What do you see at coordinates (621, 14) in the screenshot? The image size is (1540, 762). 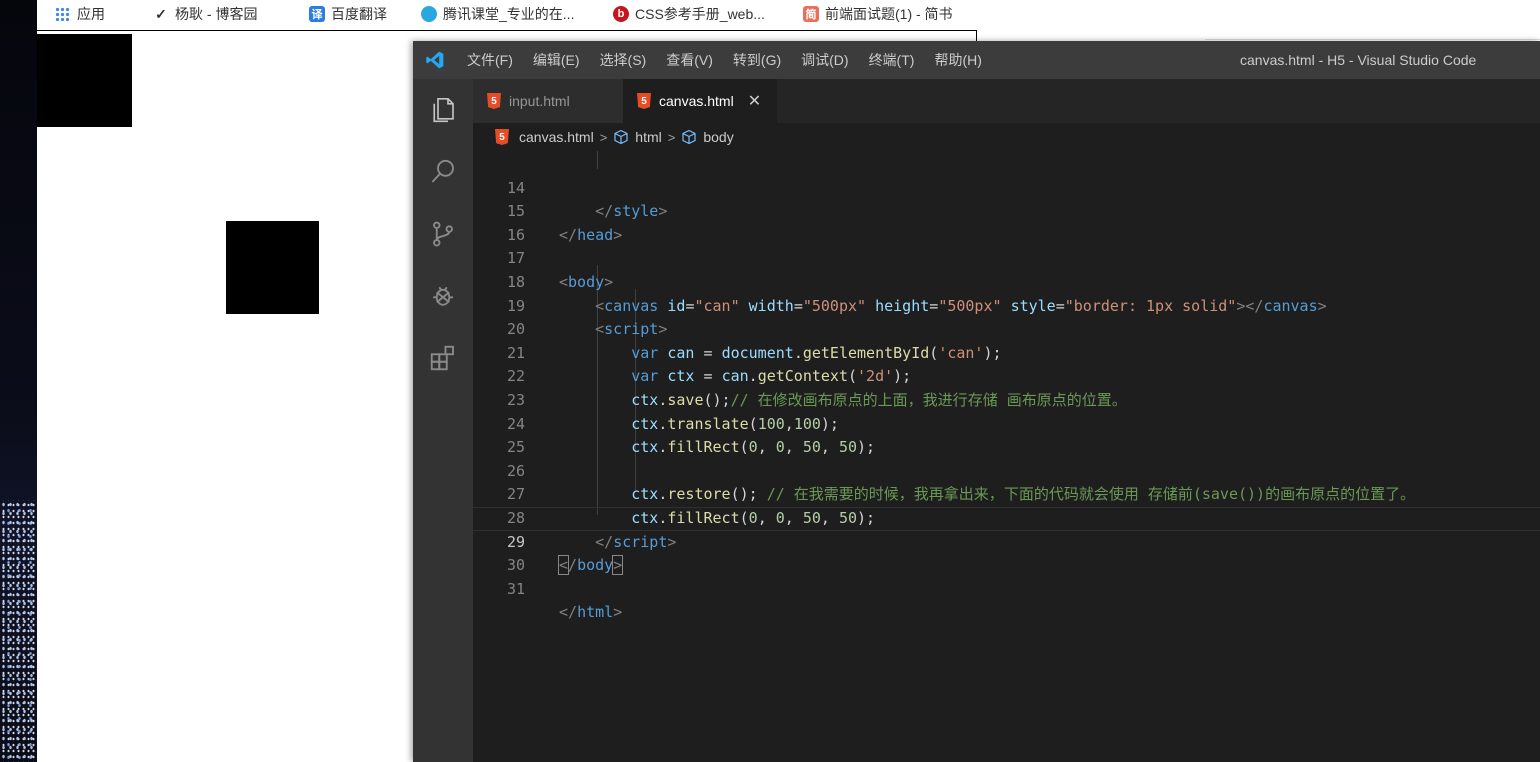 I see `css-manual-icon: b` at bounding box center [621, 14].